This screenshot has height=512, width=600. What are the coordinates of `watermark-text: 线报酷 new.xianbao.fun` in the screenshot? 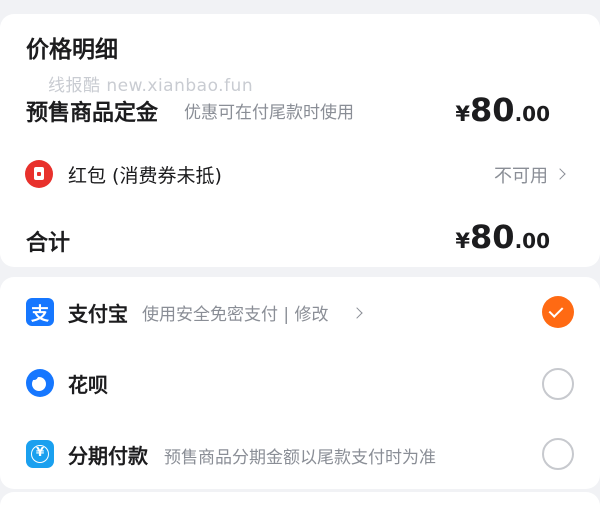 It's located at (151, 86).